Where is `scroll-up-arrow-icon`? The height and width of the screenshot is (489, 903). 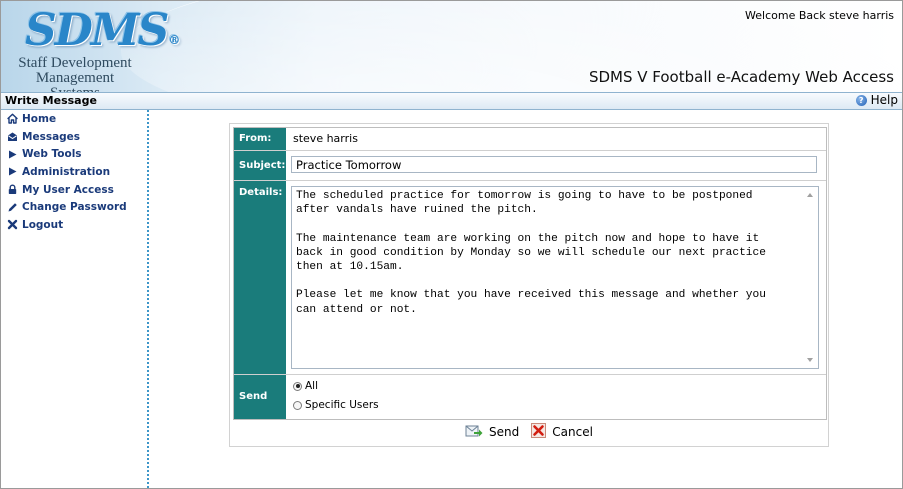
scroll-up-arrow-icon is located at coordinates (810, 195).